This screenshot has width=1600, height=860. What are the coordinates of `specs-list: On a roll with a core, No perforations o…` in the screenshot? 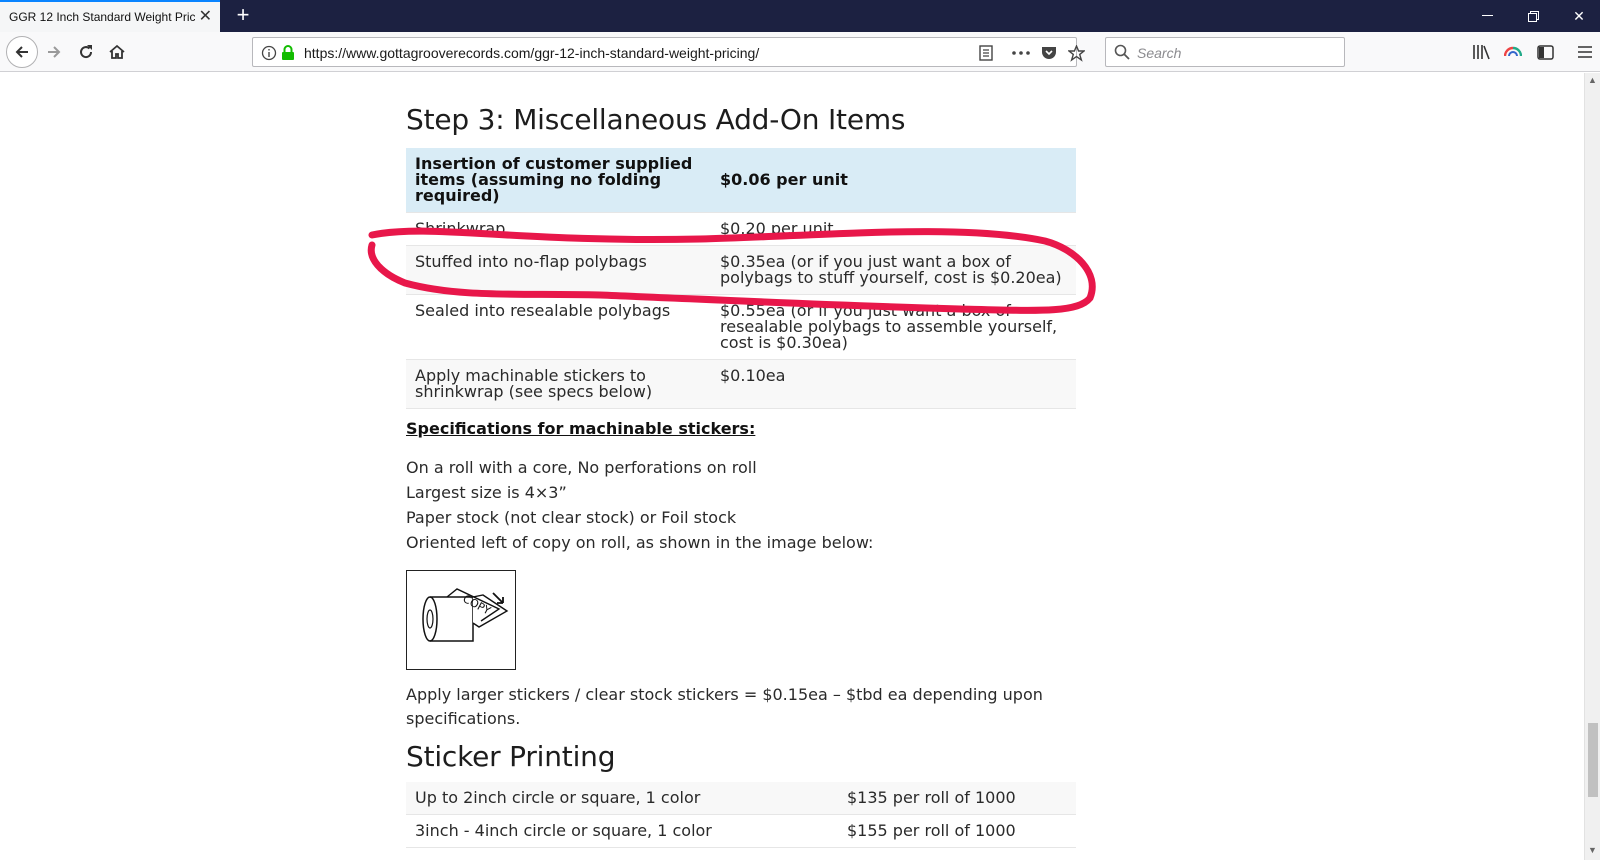 It's located at (741, 505).